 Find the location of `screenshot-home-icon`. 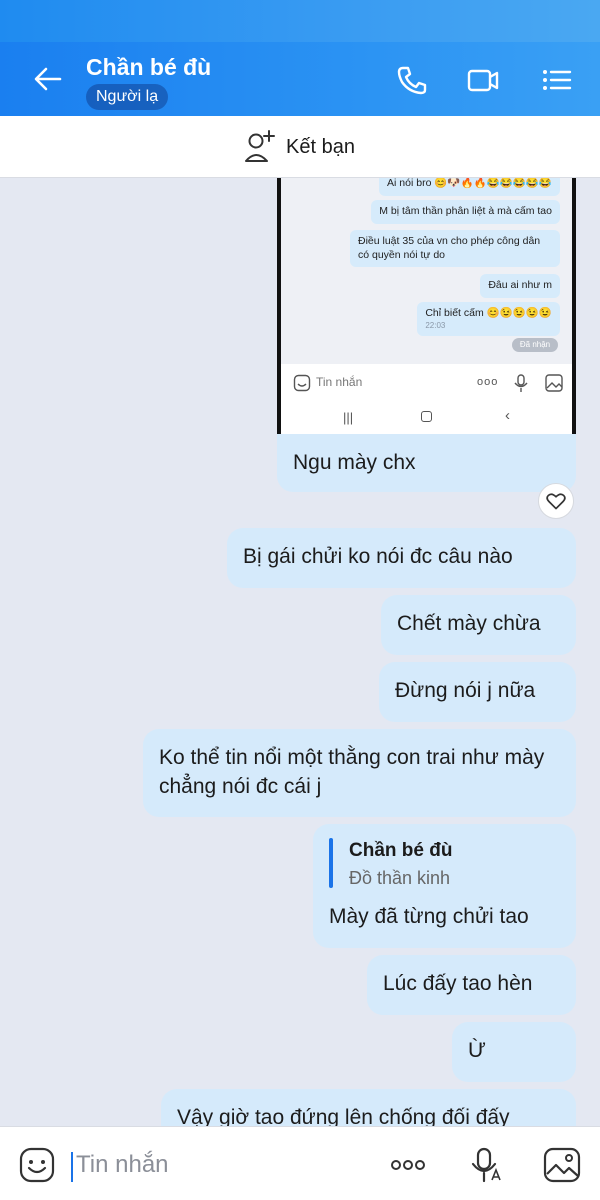

screenshot-home-icon is located at coordinates (426, 416).